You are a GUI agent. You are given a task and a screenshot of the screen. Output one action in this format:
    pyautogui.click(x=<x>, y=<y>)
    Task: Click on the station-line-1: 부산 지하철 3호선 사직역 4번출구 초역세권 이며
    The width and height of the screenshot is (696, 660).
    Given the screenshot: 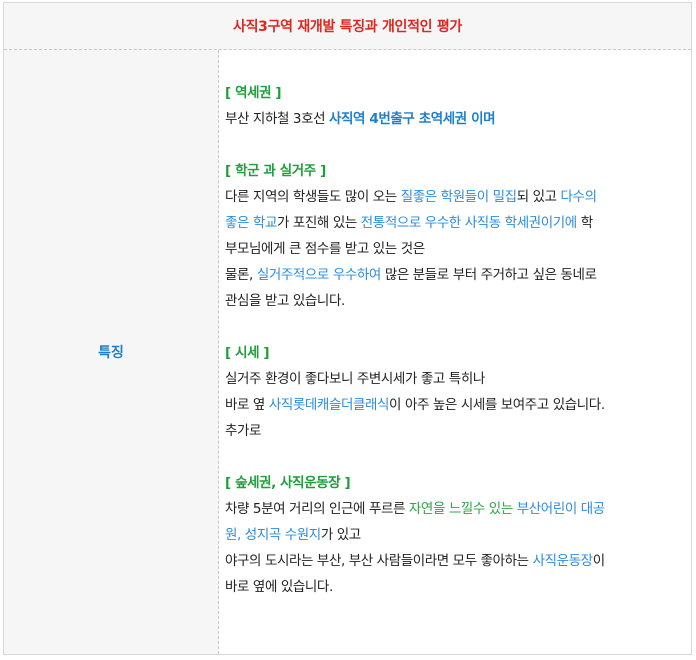 What is the action you would take?
    pyautogui.click(x=455, y=119)
    